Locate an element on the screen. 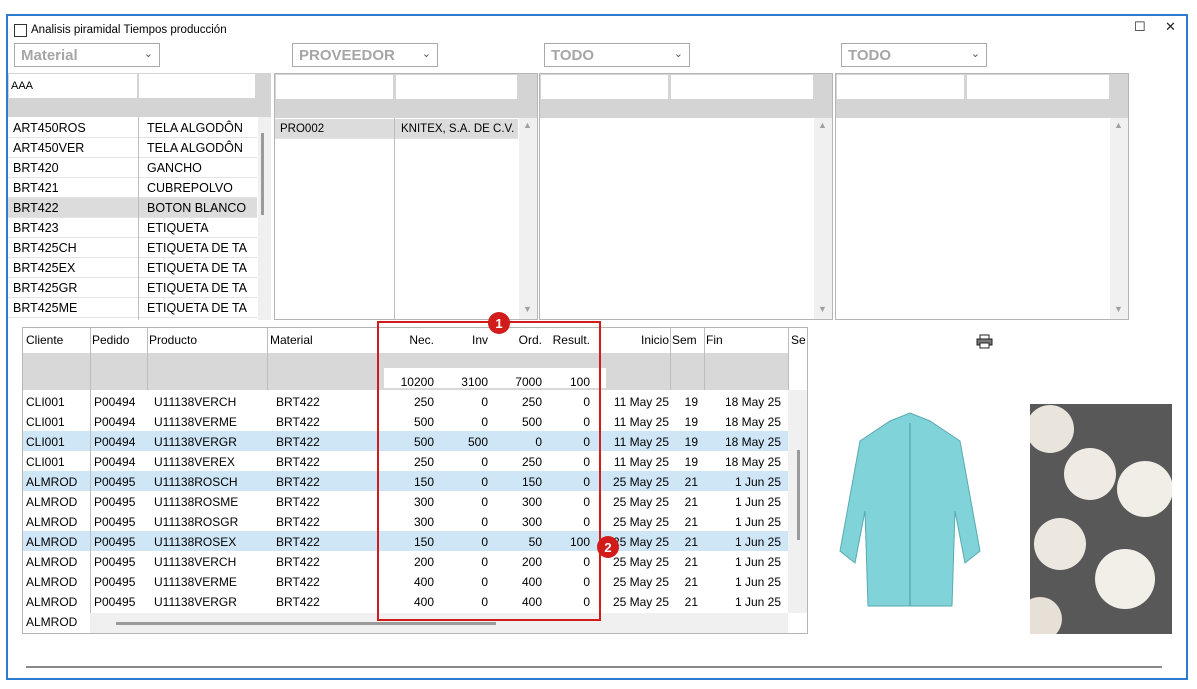  material-code: BRT423 is located at coordinates (36, 227).